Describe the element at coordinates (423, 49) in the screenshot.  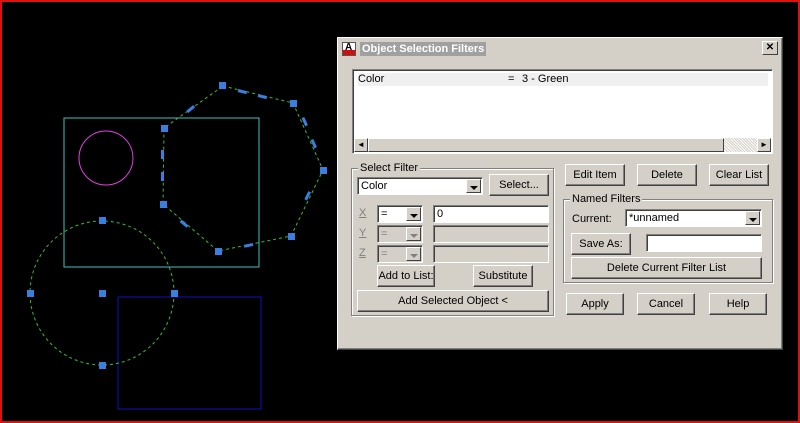
I see `dialog-title: Object Selection Filters` at that location.